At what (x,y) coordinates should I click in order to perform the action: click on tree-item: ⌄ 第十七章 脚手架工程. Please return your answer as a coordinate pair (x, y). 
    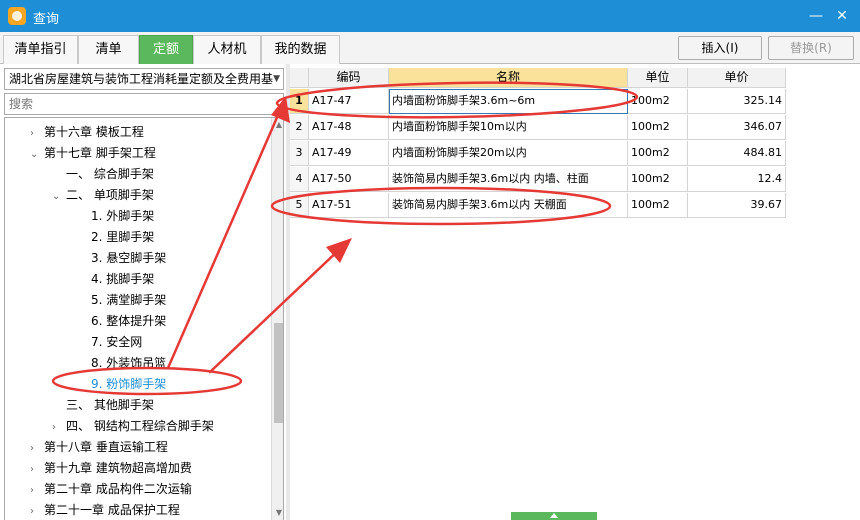
    Looking at the image, I should click on (93, 153).